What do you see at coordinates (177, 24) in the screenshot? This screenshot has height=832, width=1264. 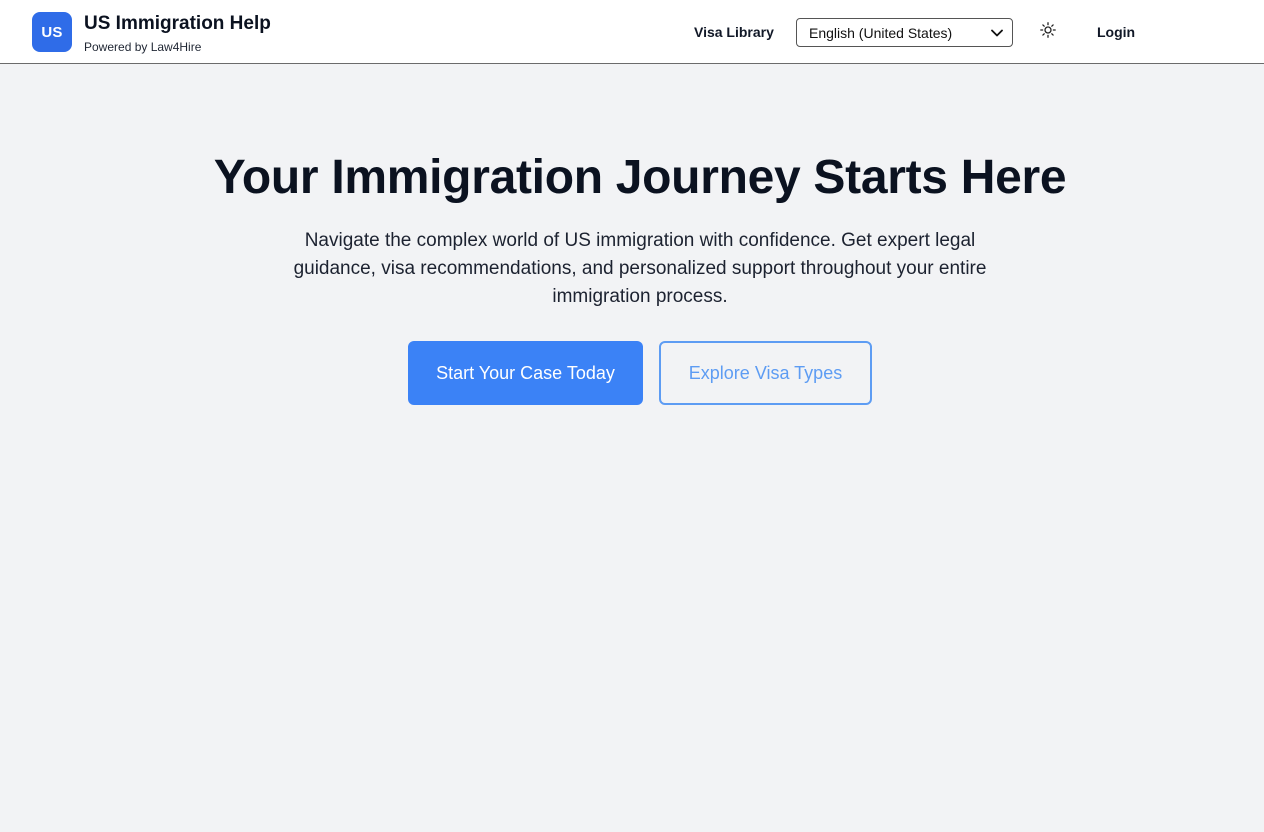 I see `brand-title: US Immigration Help` at bounding box center [177, 24].